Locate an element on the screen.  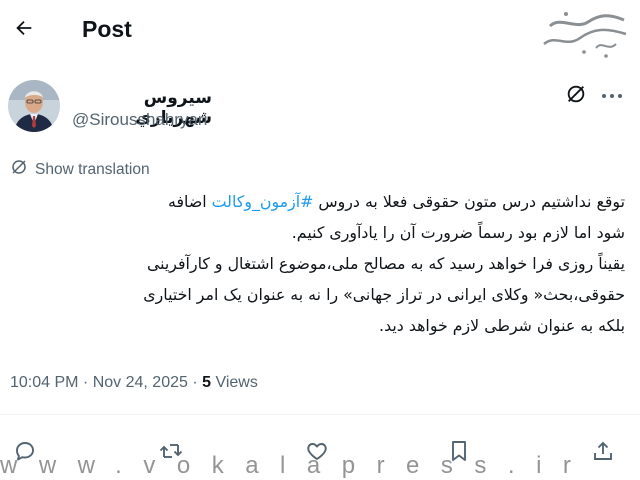
author-handle: @Sirousshahryari is located at coordinates (139, 120).